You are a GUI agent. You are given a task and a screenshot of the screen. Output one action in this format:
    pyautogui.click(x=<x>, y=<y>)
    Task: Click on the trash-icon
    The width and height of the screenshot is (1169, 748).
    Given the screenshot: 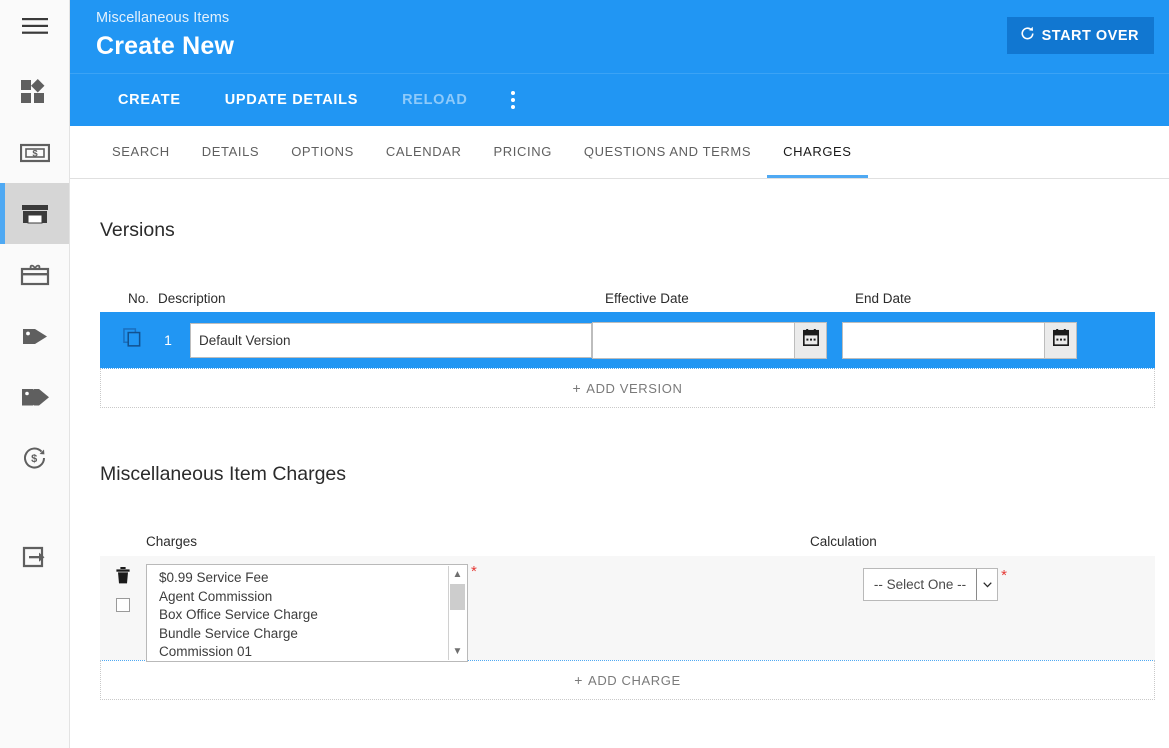 What is the action you would take?
    pyautogui.click(x=123, y=578)
    